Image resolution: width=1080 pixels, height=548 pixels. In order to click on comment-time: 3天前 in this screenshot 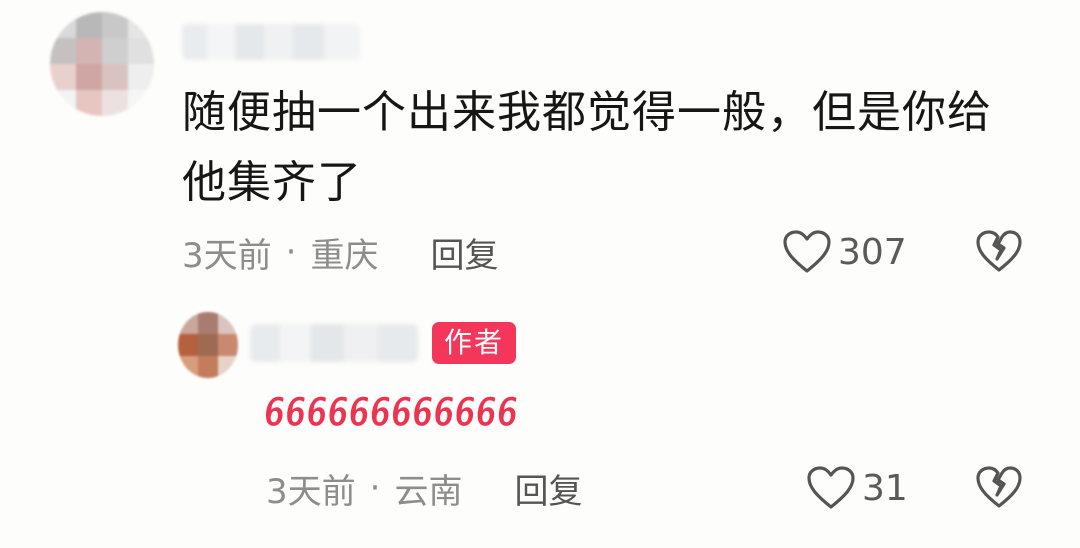, I will do `click(227, 255)`.